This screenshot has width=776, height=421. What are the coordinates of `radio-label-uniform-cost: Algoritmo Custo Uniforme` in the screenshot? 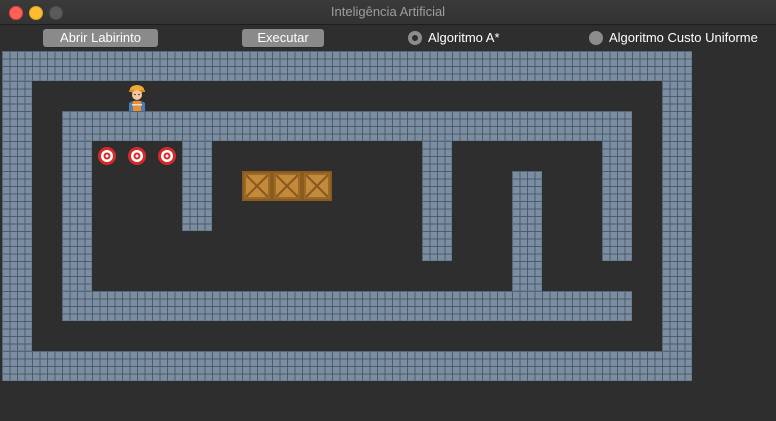 It's located at (683, 37).